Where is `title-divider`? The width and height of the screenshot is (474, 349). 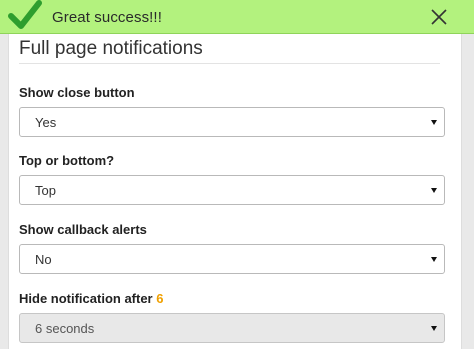 title-divider is located at coordinates (229, 63).